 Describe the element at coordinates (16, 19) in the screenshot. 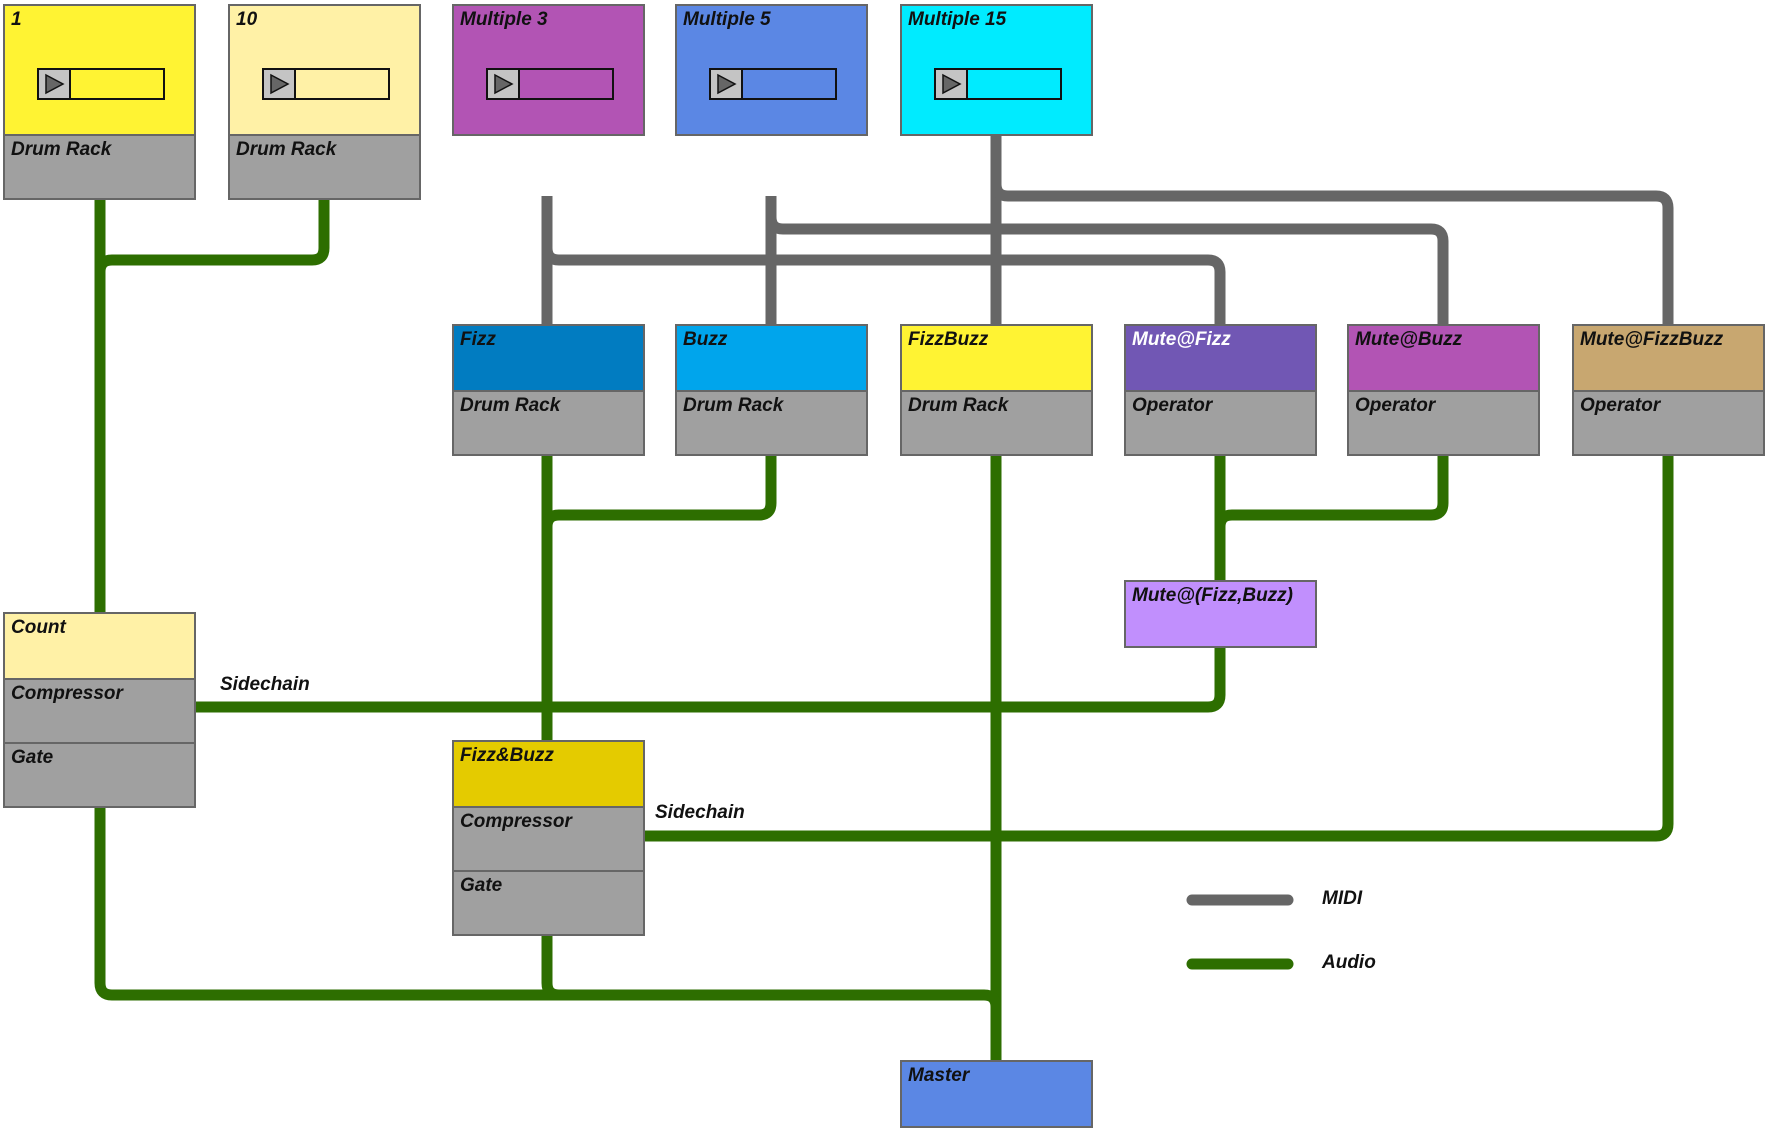

I see `track-title: 1` at that location.